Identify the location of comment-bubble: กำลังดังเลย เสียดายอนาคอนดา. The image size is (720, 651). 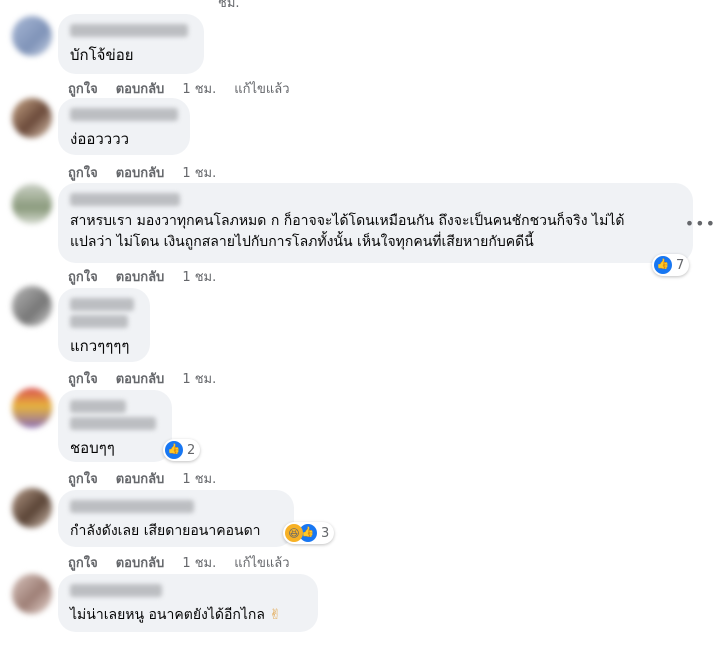
(176, 518).